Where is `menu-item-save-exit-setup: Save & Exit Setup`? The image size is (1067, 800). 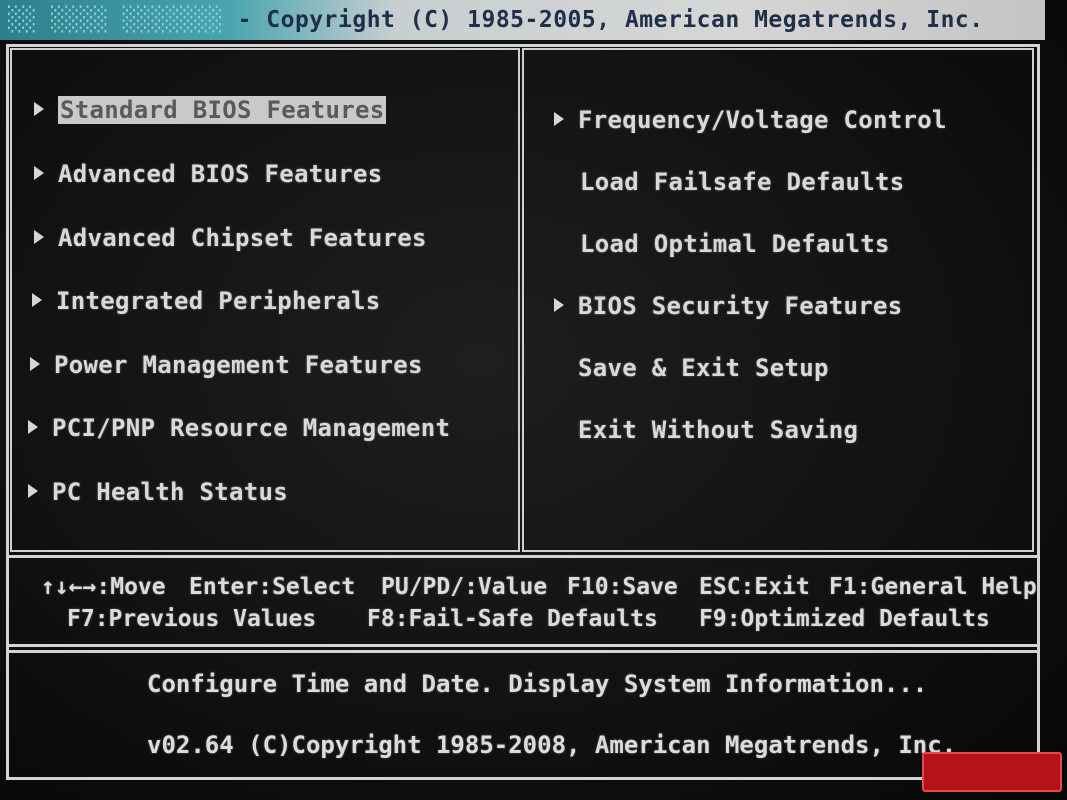 menu-item-save-exit-setup: Save & Exit Setup is located at coordinates (703, 368).